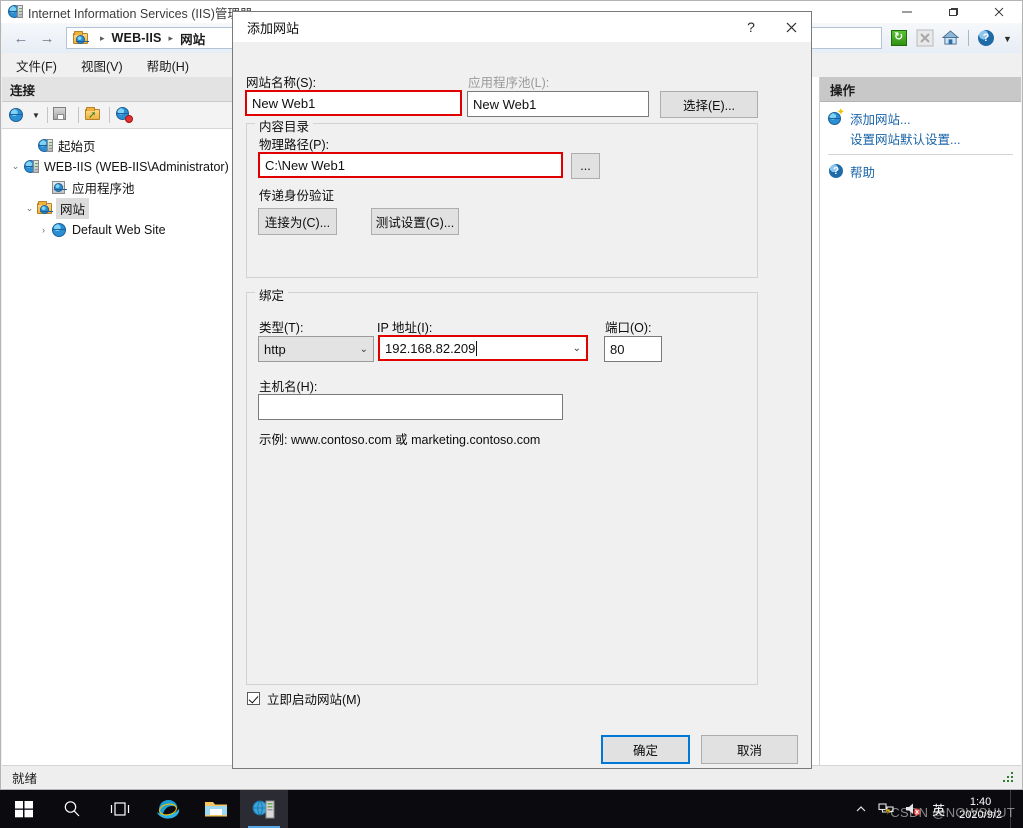 This screenshot has height=828, width=1023. I want to click on connections-header: 连接, so click(118, 89).